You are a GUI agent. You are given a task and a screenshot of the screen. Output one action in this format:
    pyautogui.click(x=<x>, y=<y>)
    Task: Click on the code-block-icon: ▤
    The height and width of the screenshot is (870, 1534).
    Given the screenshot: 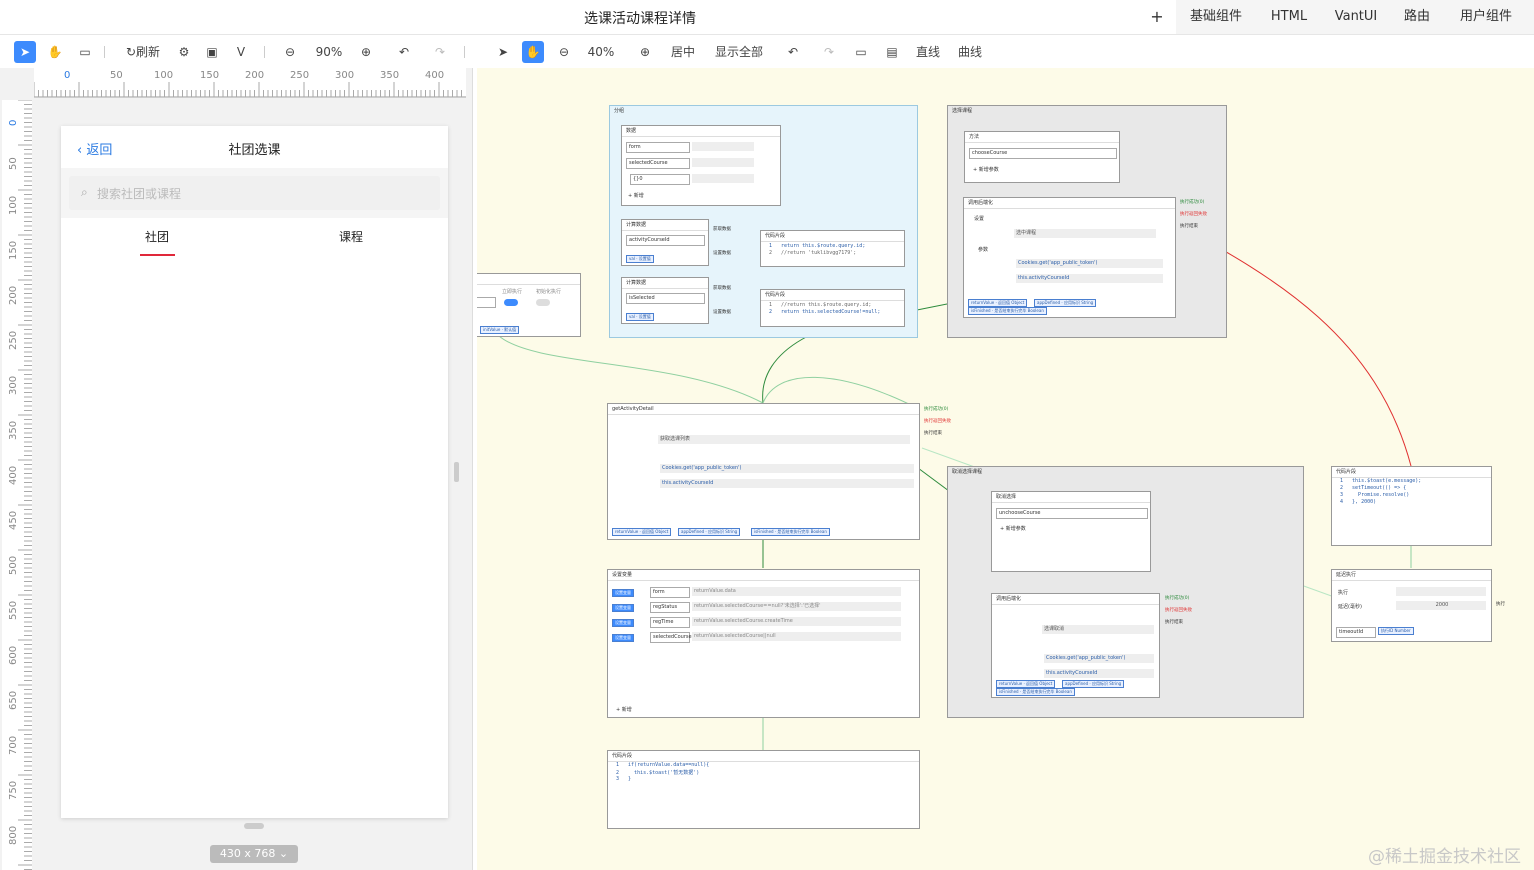 What is the action you would take?
    pyautogui.click(x=892, y=52)
    